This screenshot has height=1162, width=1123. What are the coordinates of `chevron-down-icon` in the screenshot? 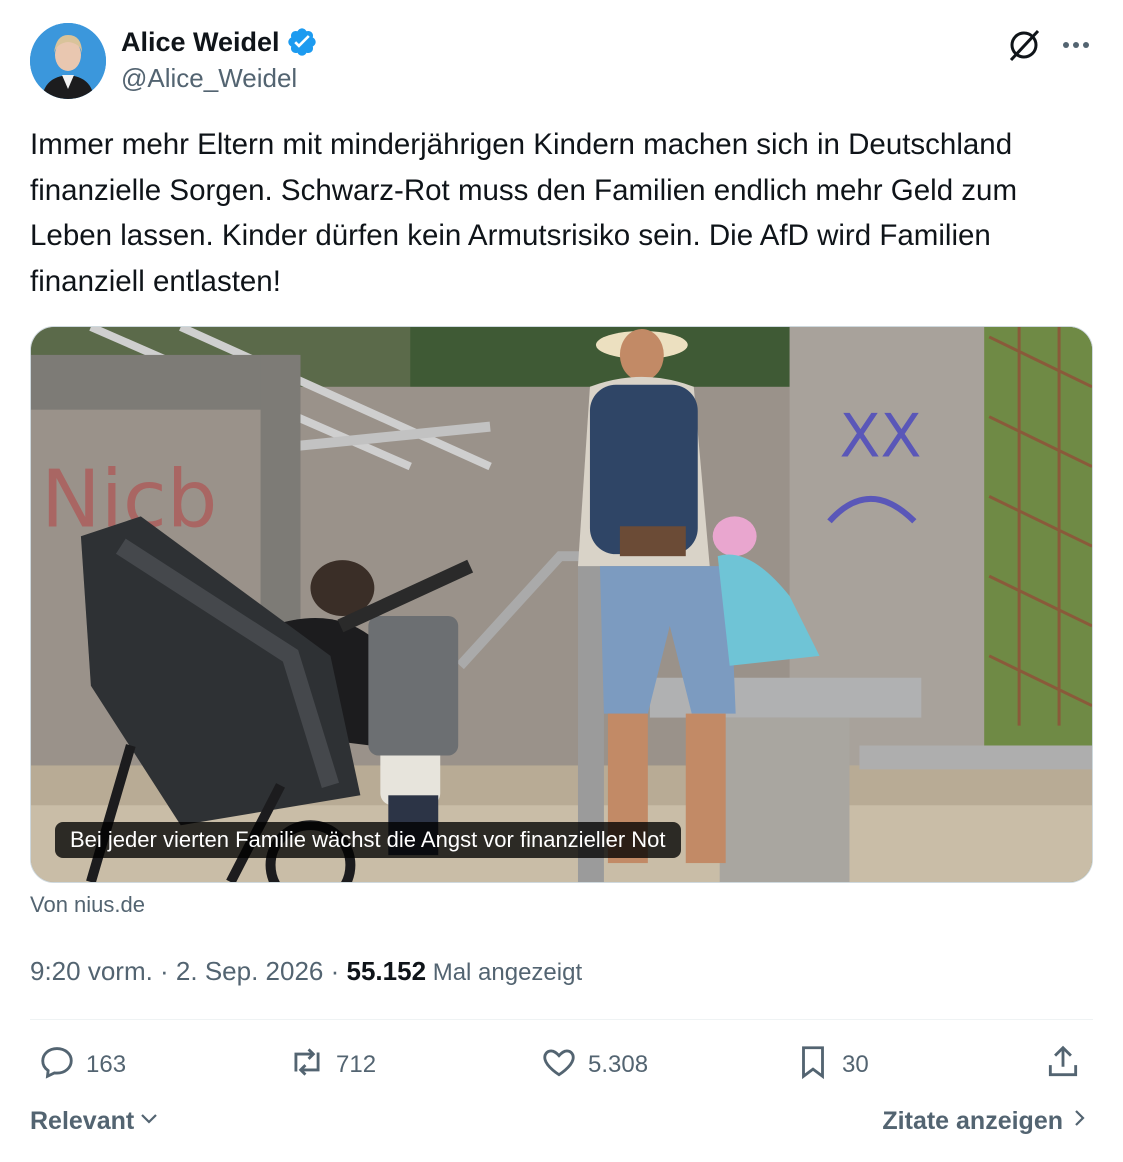 It's located at (149, 1121).